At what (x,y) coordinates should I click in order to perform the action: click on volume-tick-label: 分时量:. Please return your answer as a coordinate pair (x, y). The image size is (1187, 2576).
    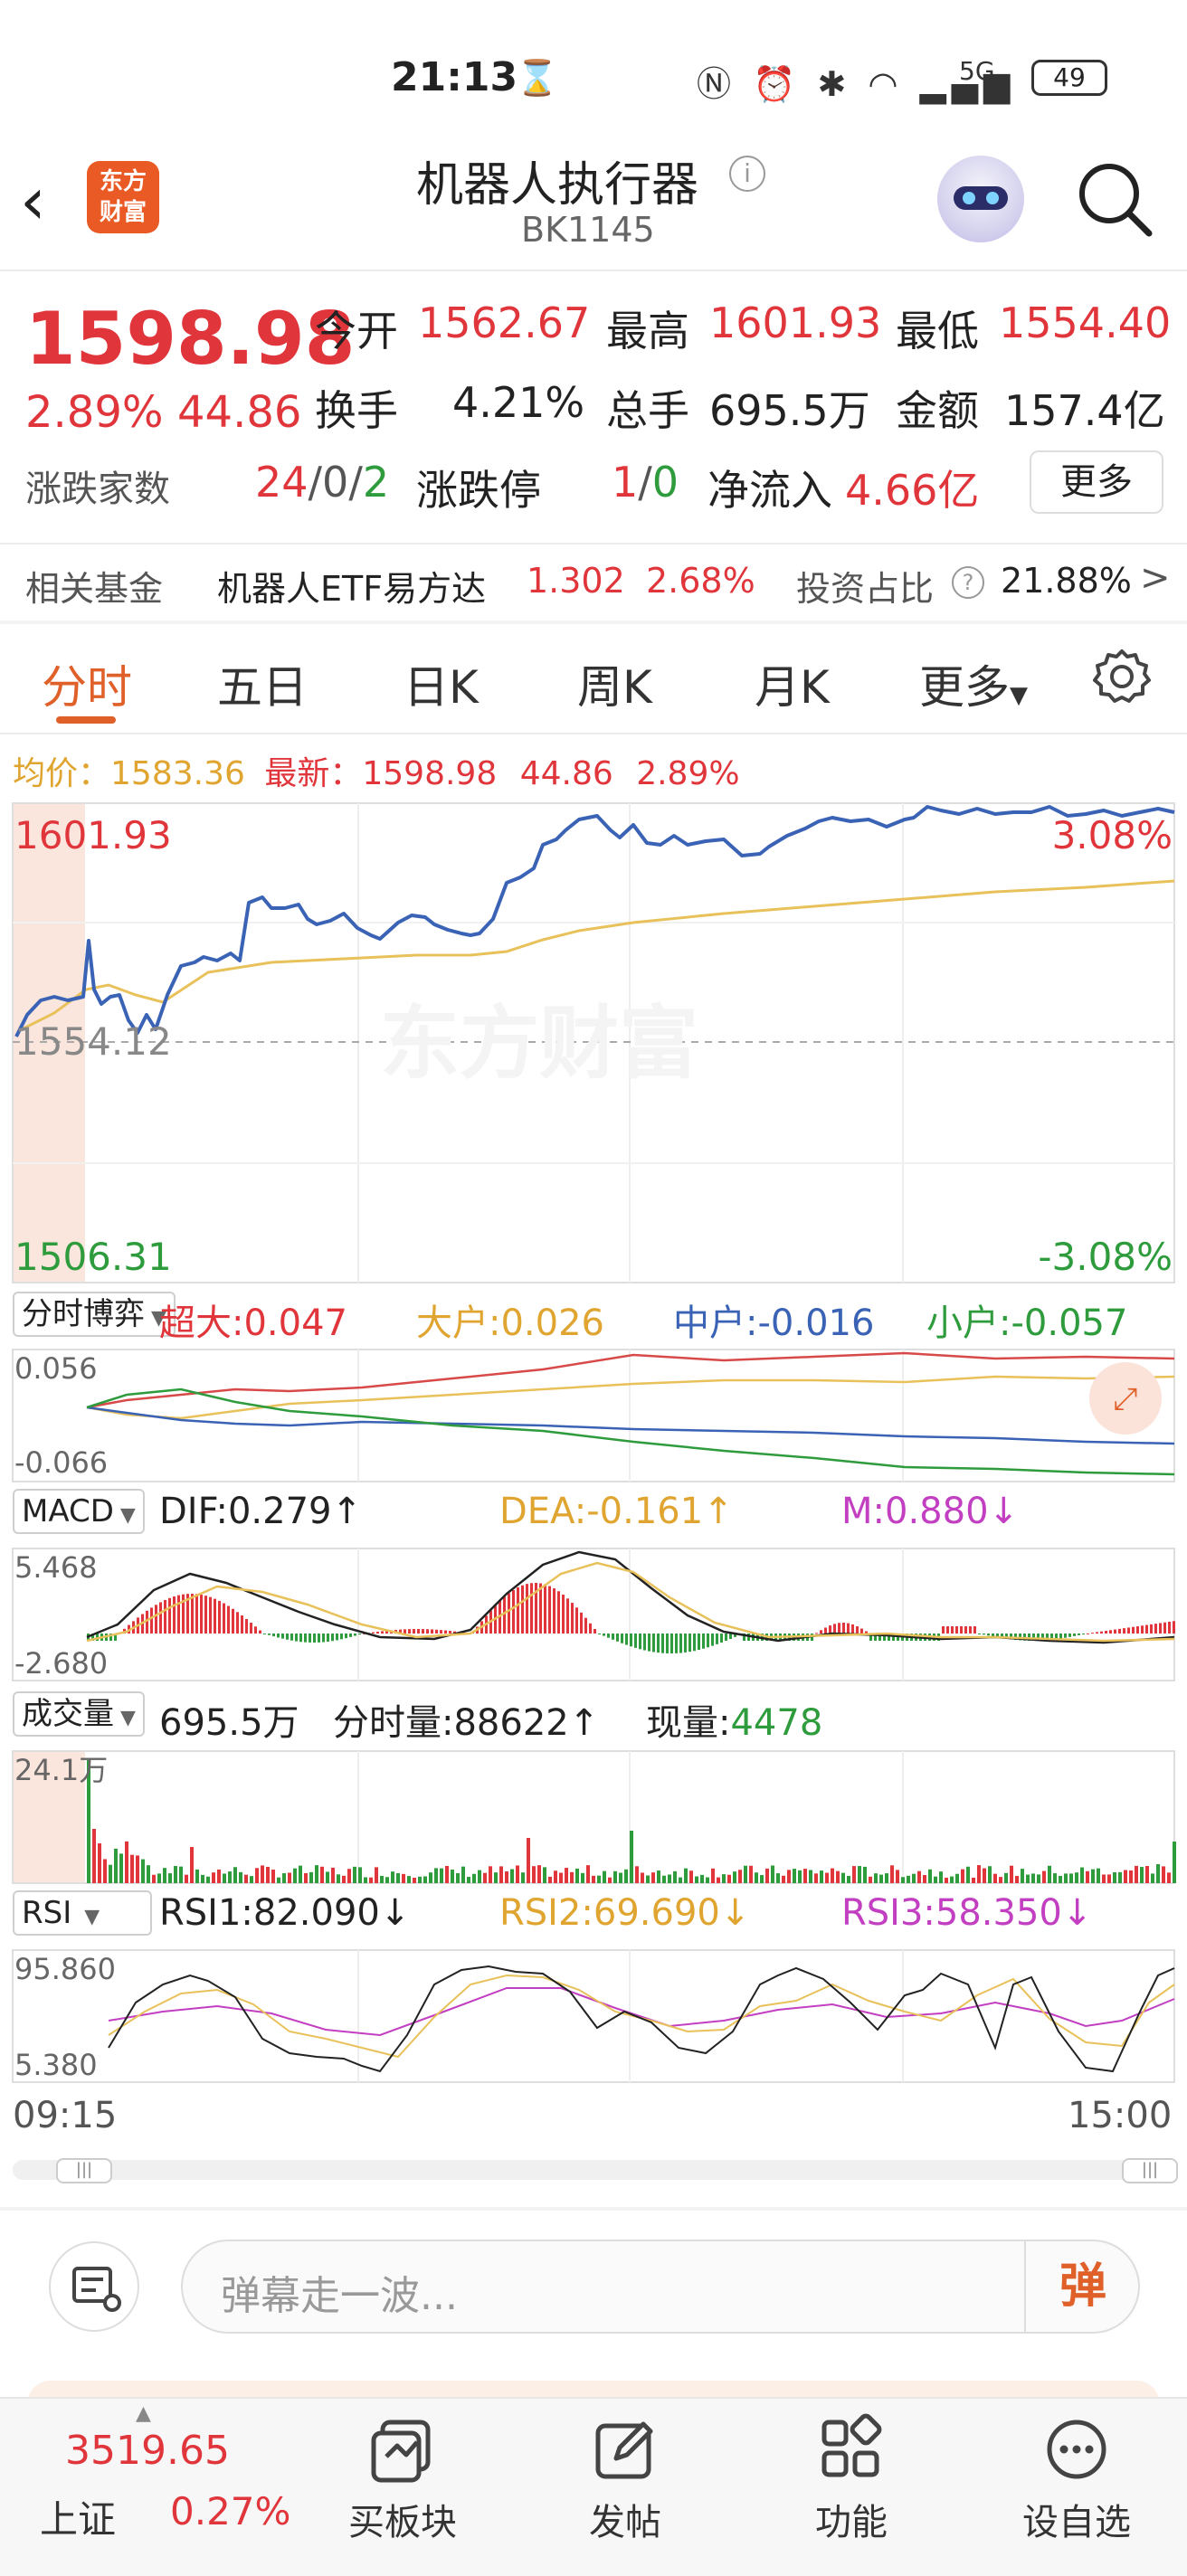
    Looking at the image, I should click on (393, 1723).